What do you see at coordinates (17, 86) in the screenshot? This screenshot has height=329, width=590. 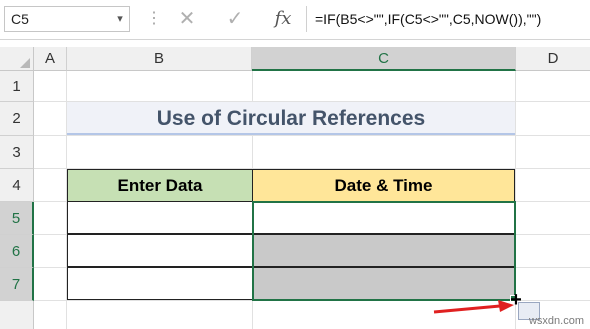 I see `row-header-1: 1` at bounding box center [17, 86].